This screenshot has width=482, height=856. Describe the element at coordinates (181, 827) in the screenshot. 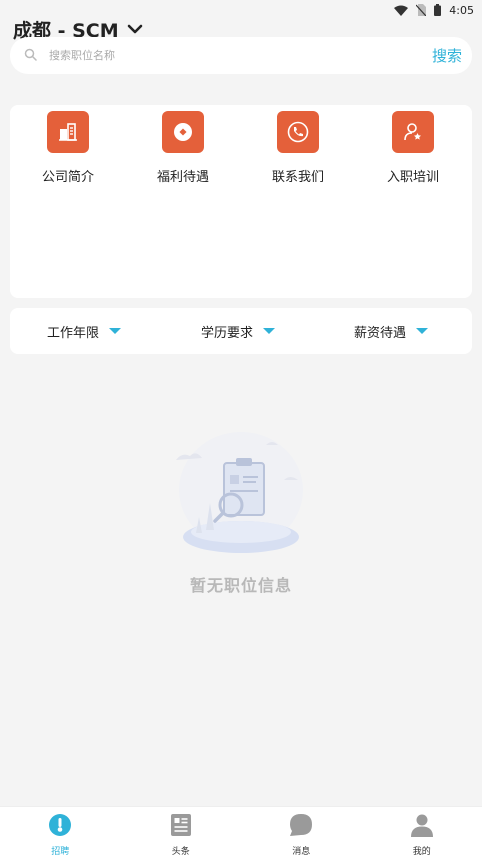

I see `news-icon` at that location.